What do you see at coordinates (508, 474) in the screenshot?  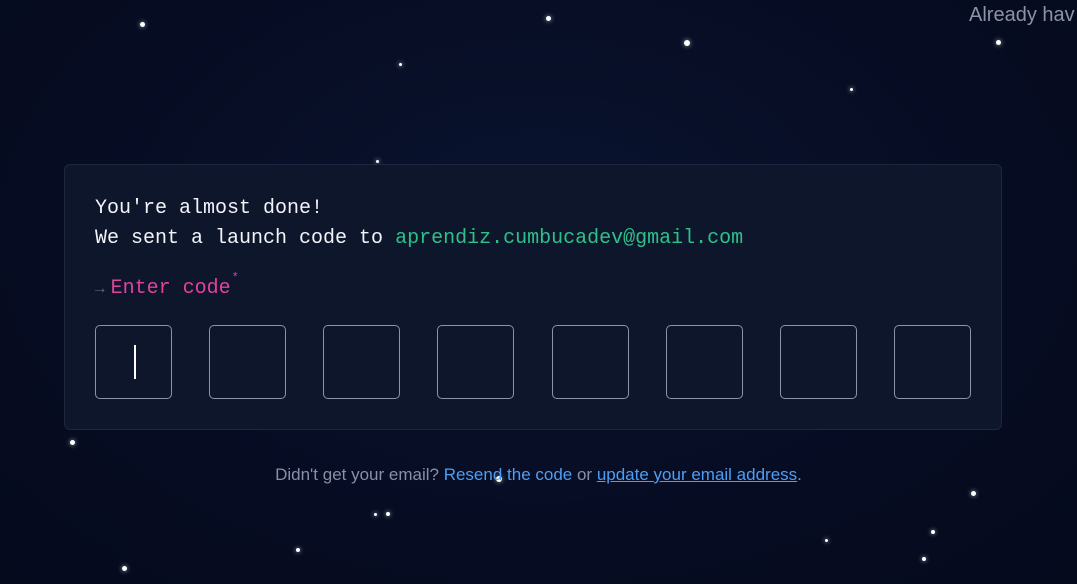 I see `resend-code-link: Resend the code` at bounding box center [508, 474].